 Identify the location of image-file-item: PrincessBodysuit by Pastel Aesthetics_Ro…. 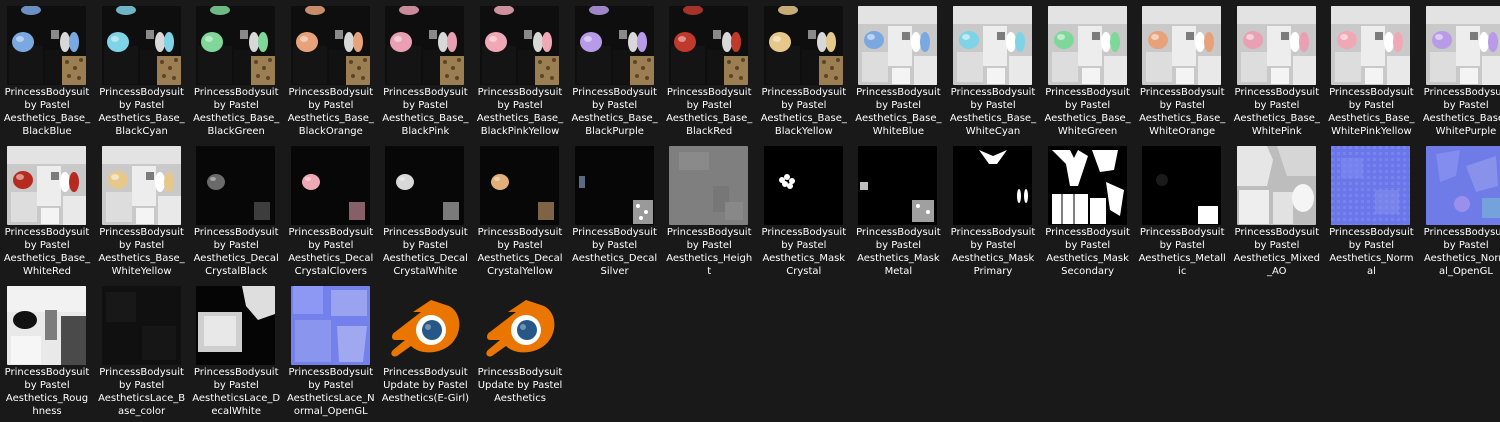
(47, 352).